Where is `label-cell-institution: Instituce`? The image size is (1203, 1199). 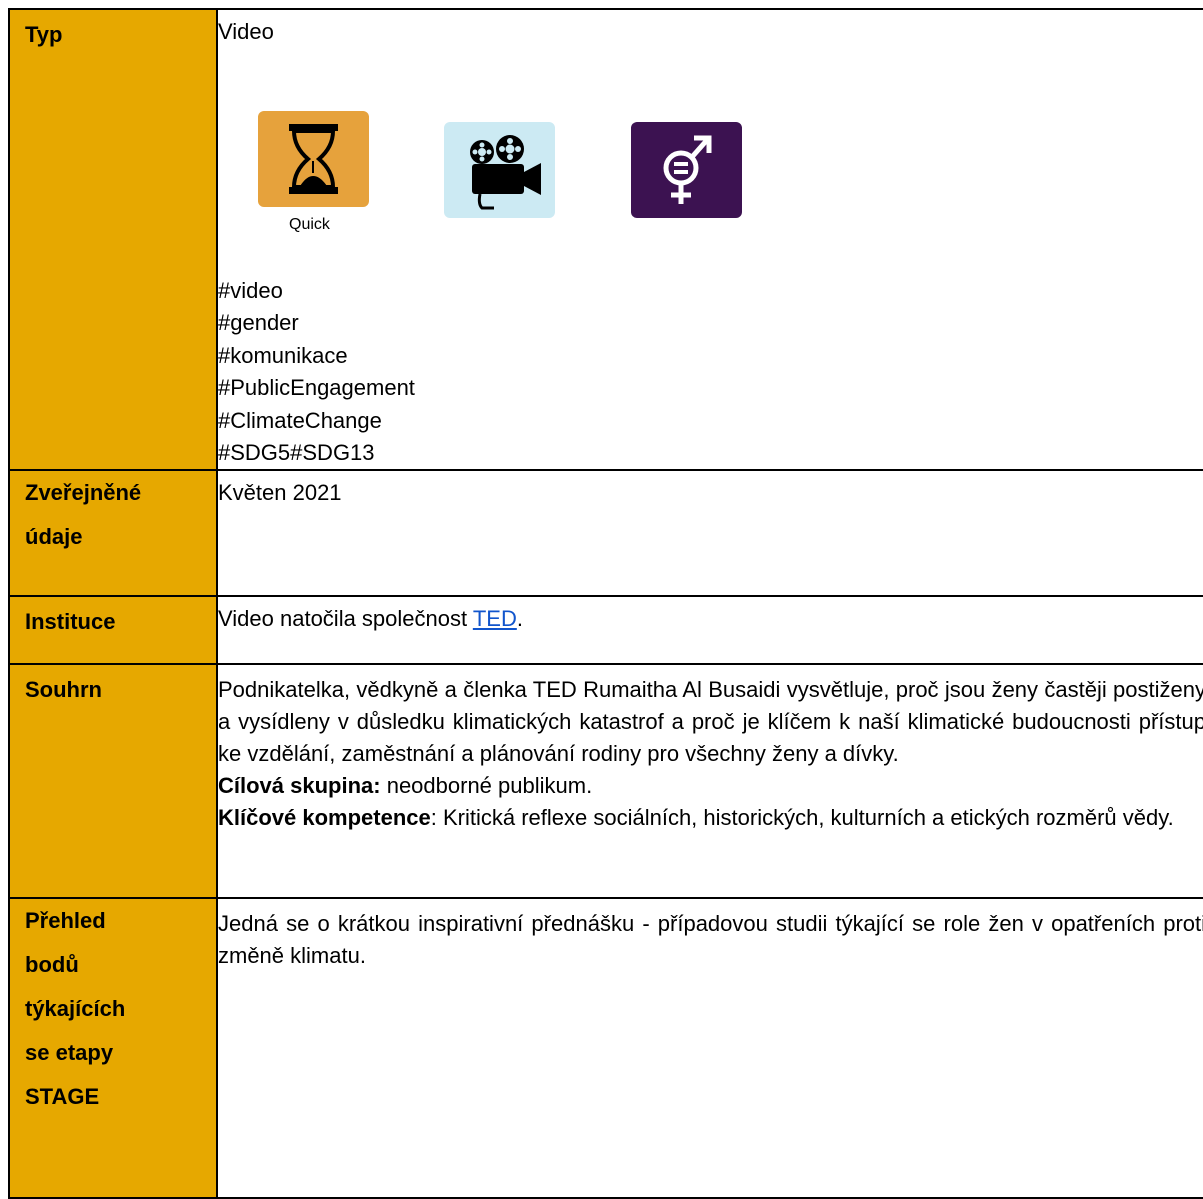 label-cell-institution: Instituce is located at coordinates (113, 630).